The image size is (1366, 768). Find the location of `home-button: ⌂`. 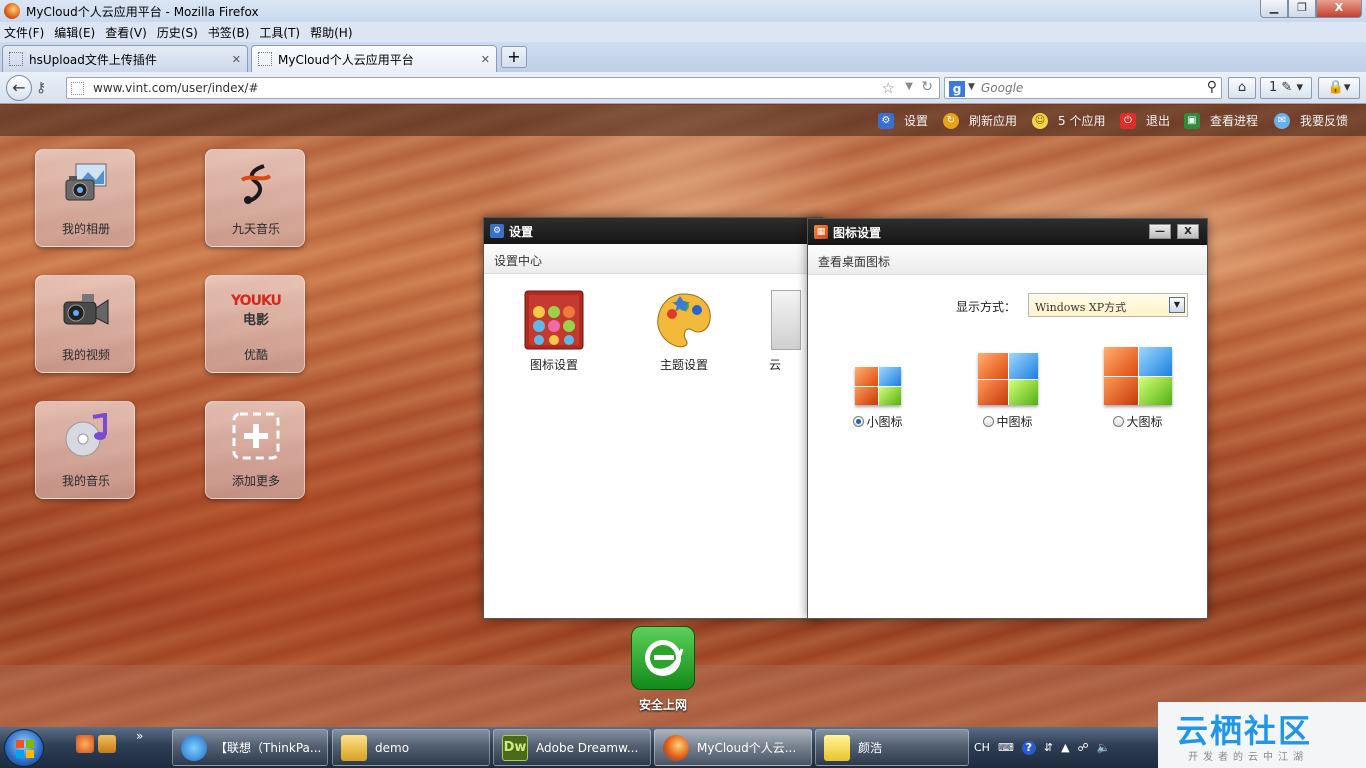

home-button: ⌂ is located at coordinates (1242, 88).